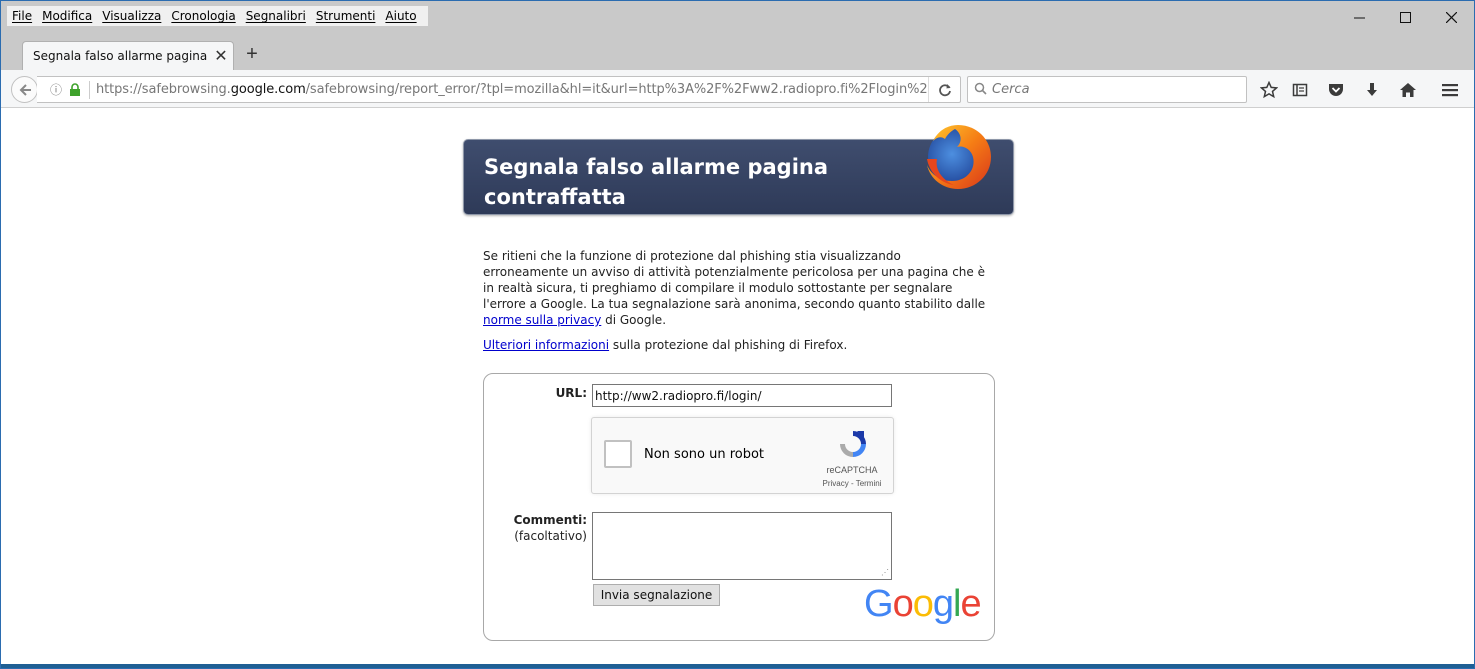 Image resolution: width=1475 pixels, height=669 pixels. What do you see at coordinates (203, 16) in the screenshot?
I see `menu-cronologia: Cronologia` at bounding box center [203, 16].